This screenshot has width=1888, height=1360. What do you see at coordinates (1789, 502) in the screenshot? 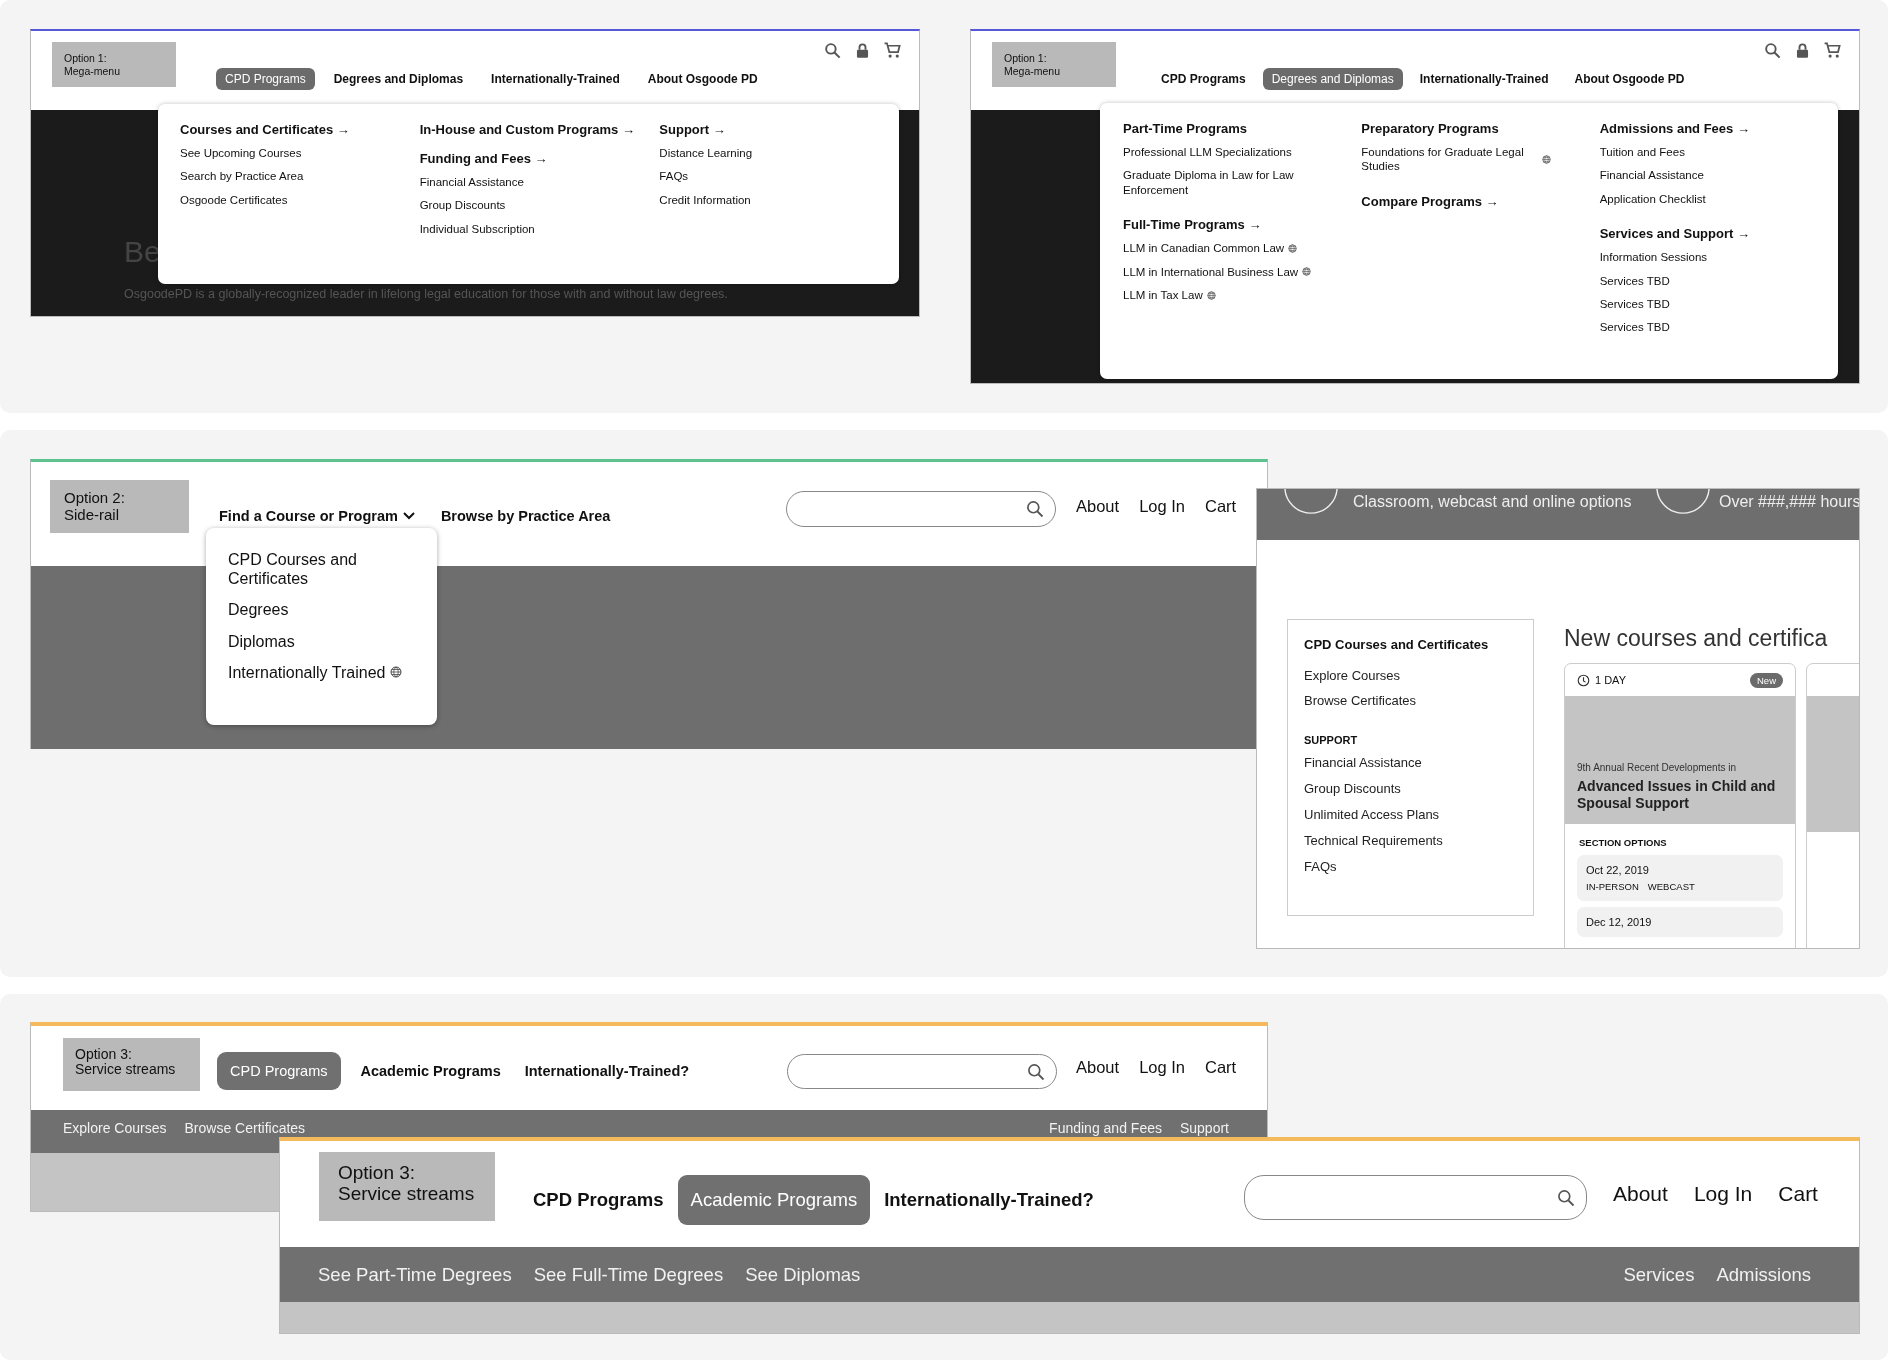
I see `banner-text: Over ###,### hours` at bounding box center [1789, 502].